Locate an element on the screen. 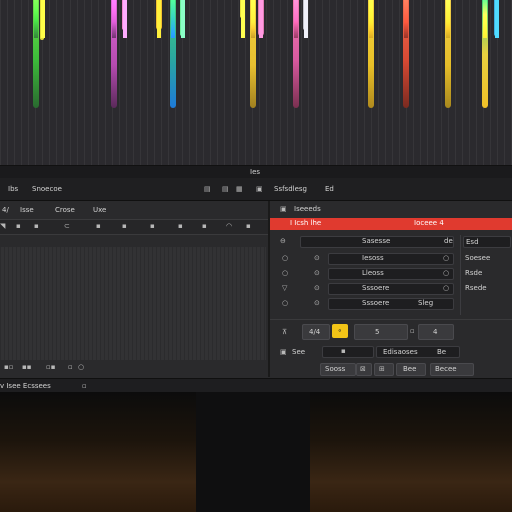 The image size is (512, 512). action-button: ⊠ is located at coordinates (364, 369).